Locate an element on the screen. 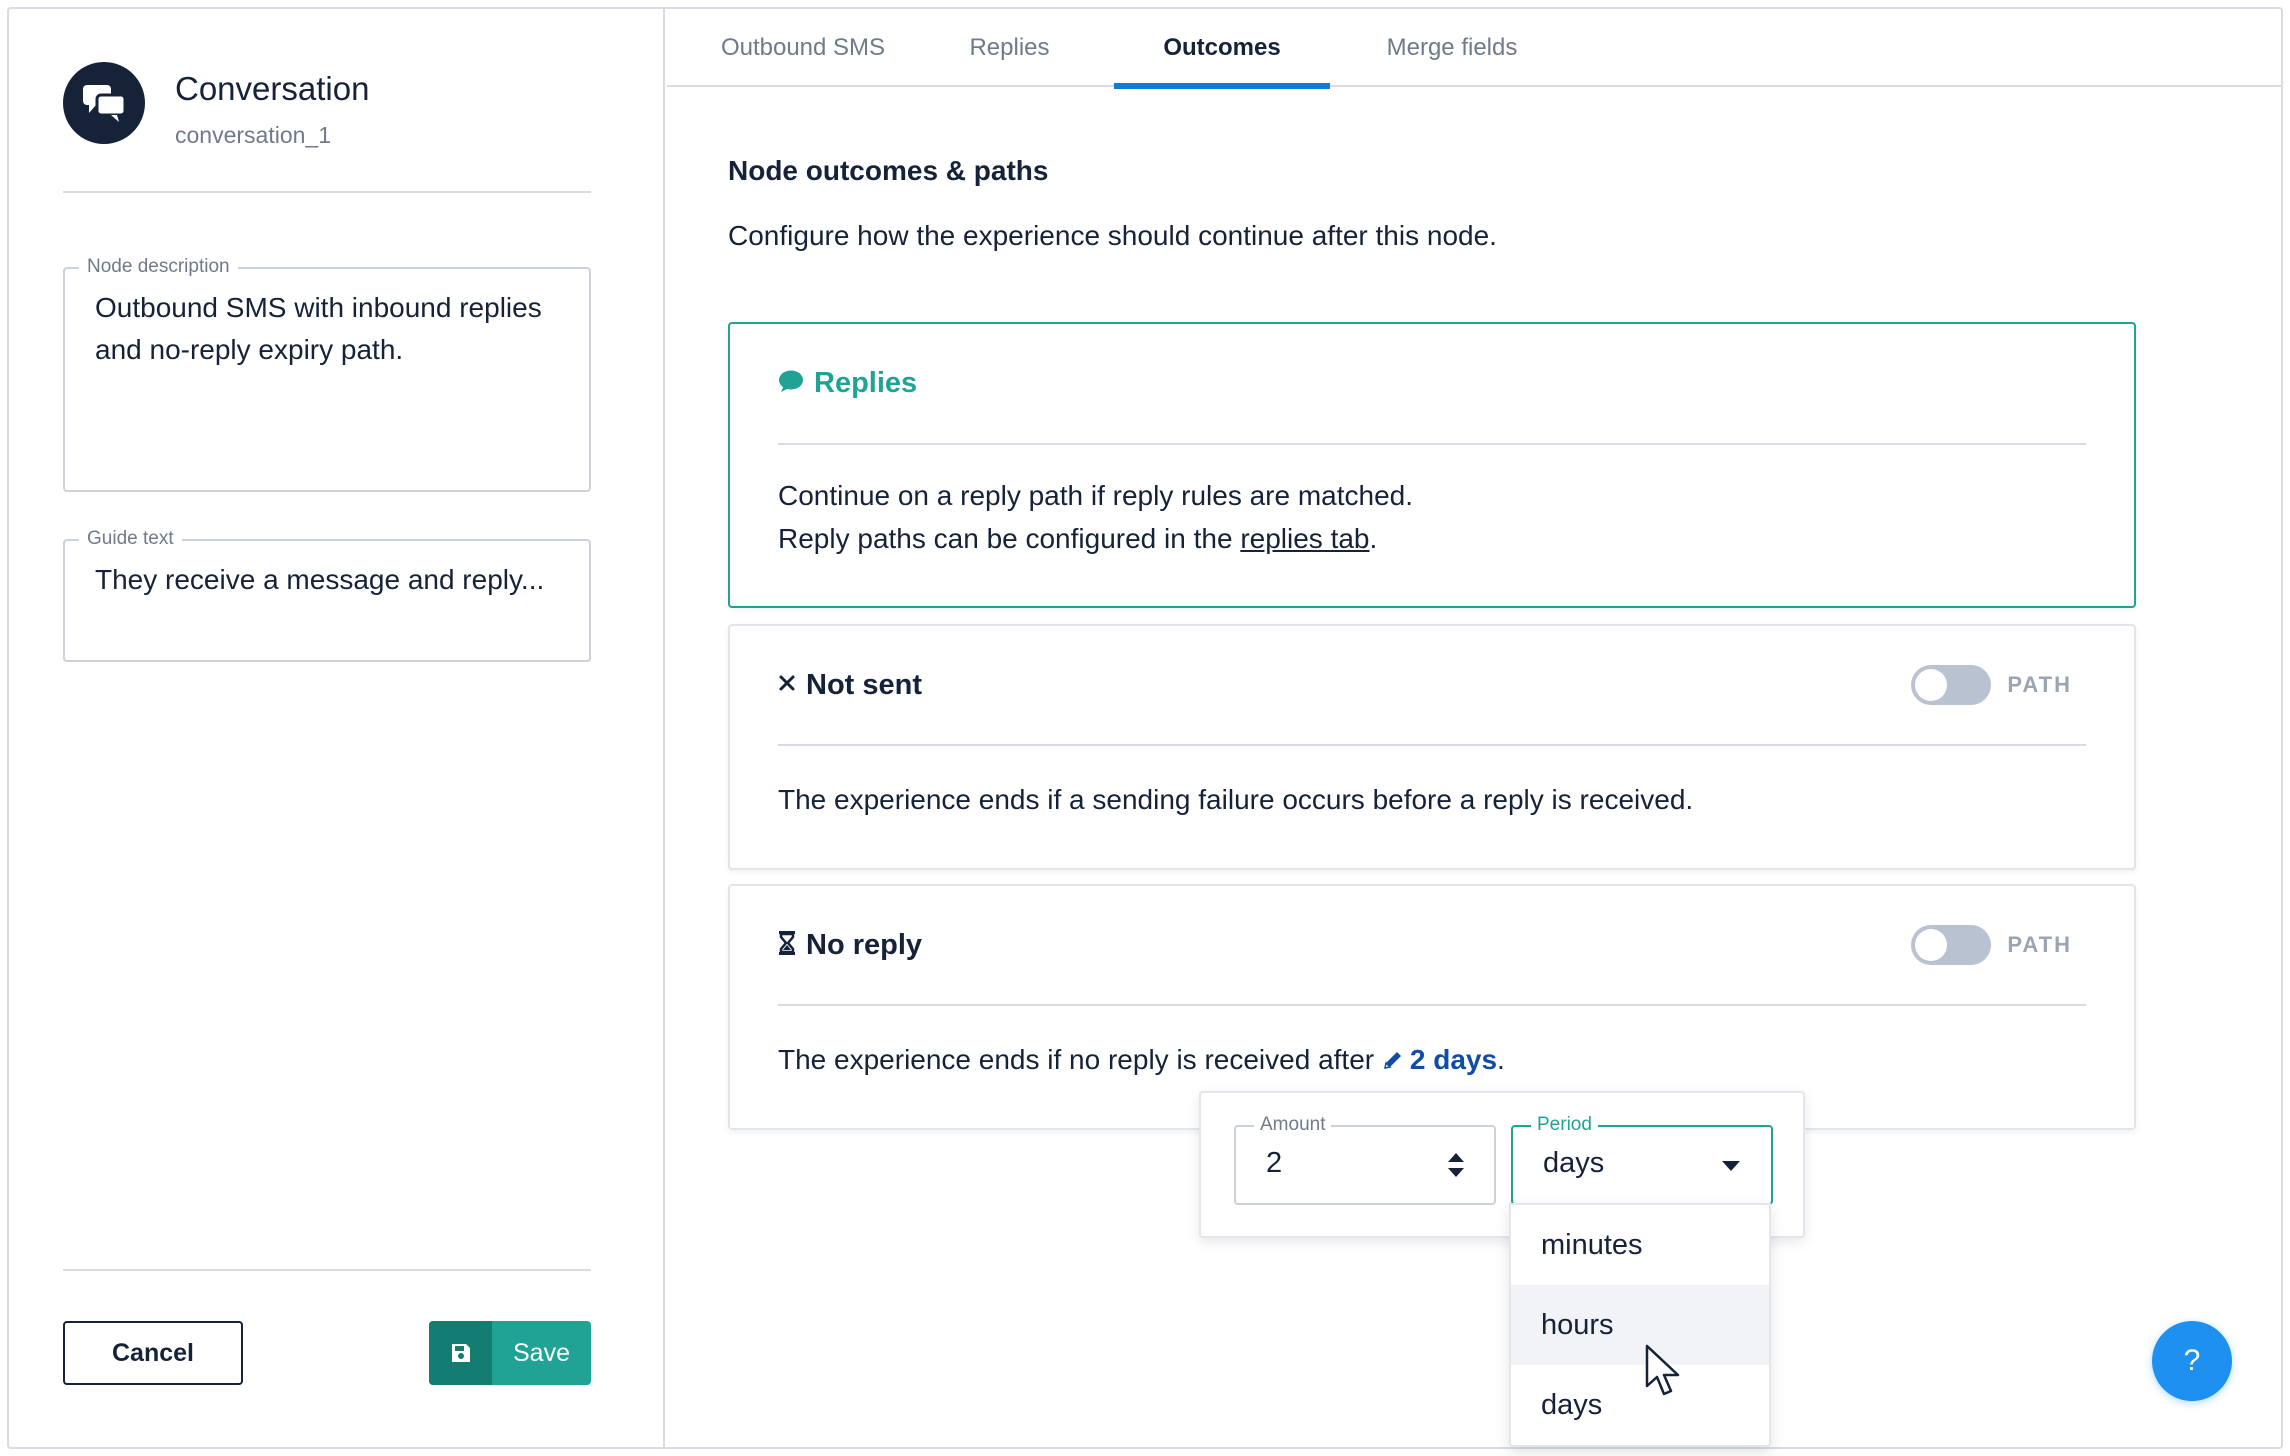  node-id: conversation_1 is located at coordinates (253, 135).